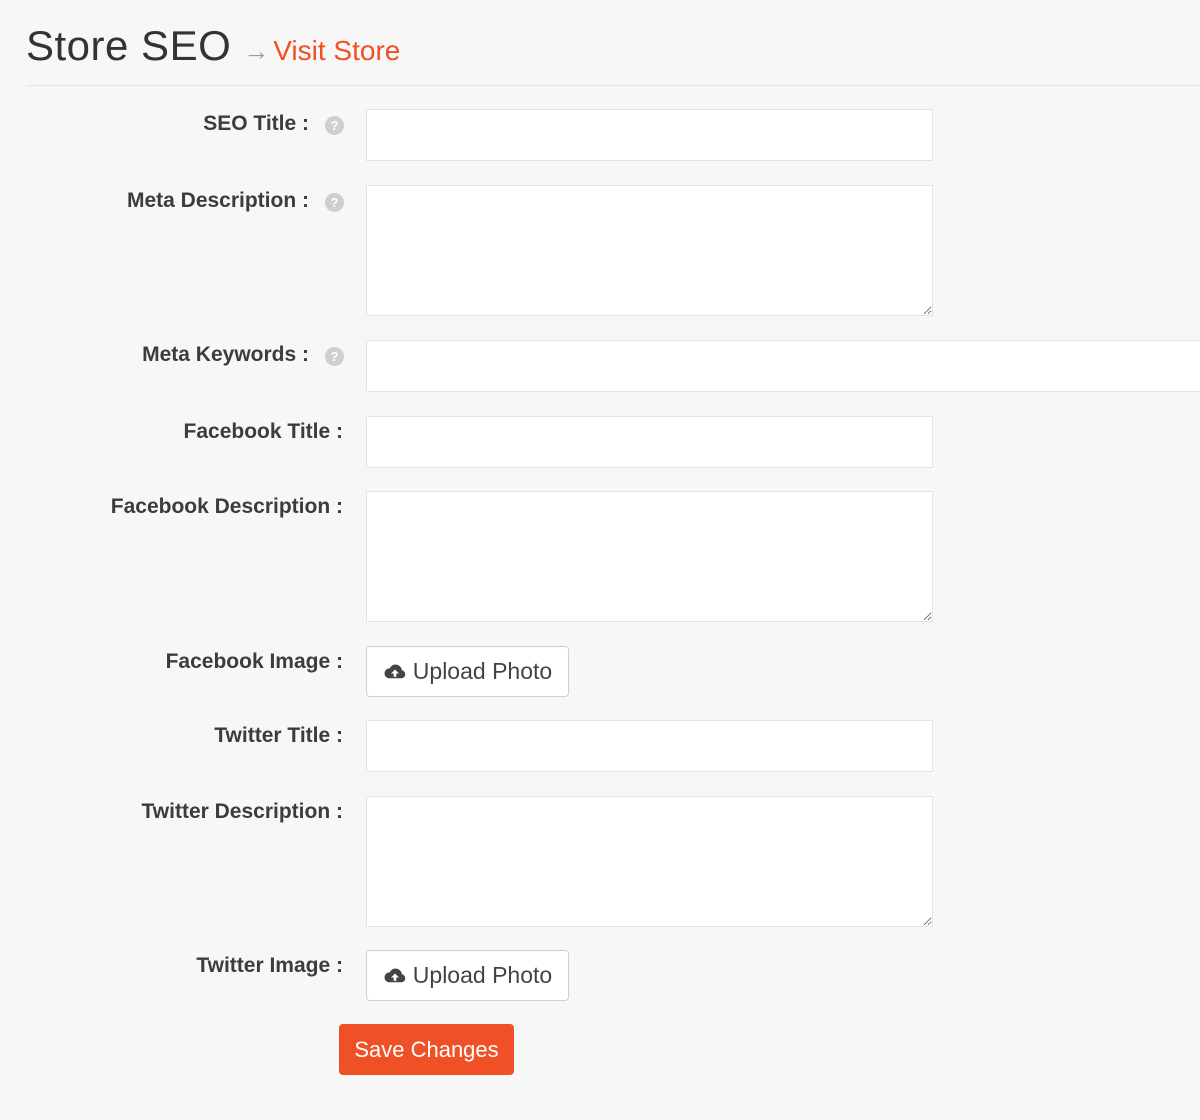  What do you see at coordinates (226, 506) in the screenshot?
I see `facebook-description-label: Facebook Description :` at bounding box center [226, 506].